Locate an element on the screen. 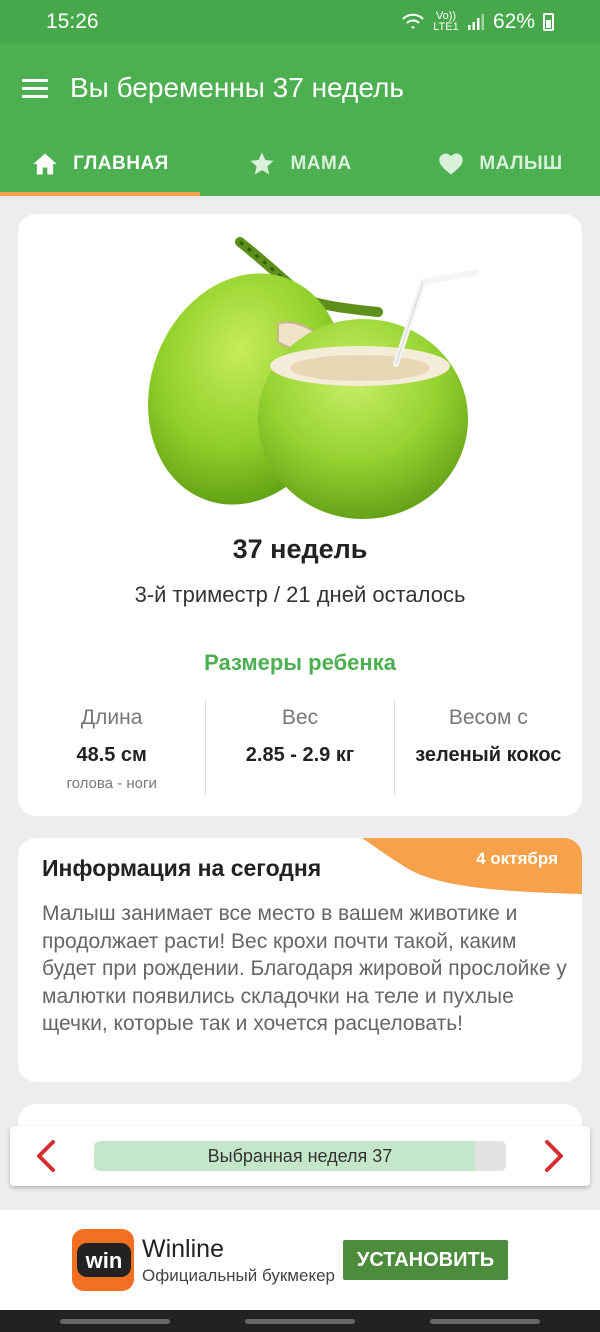 The image size is (600, 1332). status-time: 15:26 is located at coordinates (72, 21).